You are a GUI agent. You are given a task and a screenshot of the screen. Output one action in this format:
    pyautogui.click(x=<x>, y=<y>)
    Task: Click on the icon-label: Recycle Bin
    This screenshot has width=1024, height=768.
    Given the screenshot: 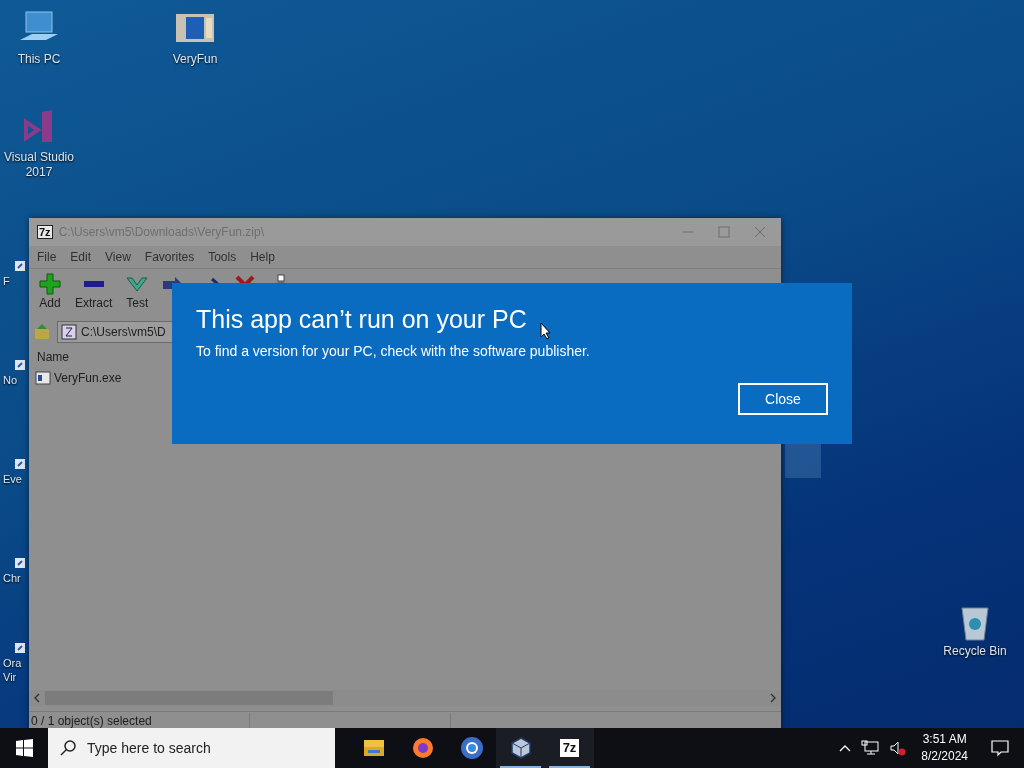 What is the action you would take?
    pyautogui.click(x=975, y=651)
    